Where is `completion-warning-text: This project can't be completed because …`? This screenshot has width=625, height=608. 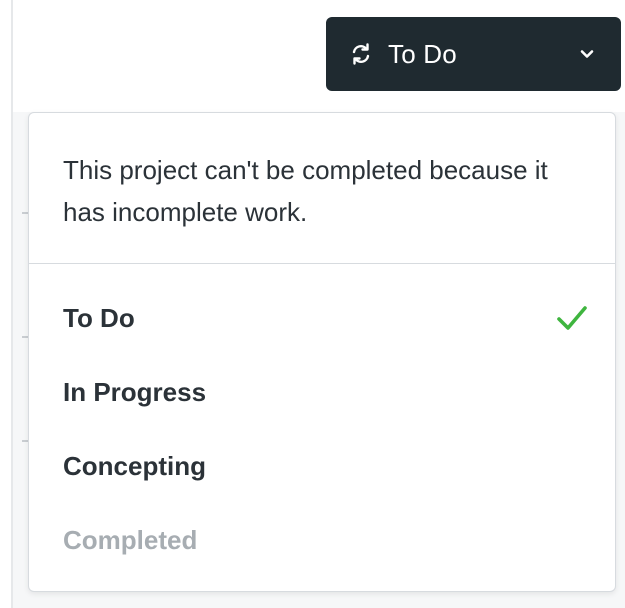
completion-warning-text: This project can't be completed because … is located at coordinates (305, 191).